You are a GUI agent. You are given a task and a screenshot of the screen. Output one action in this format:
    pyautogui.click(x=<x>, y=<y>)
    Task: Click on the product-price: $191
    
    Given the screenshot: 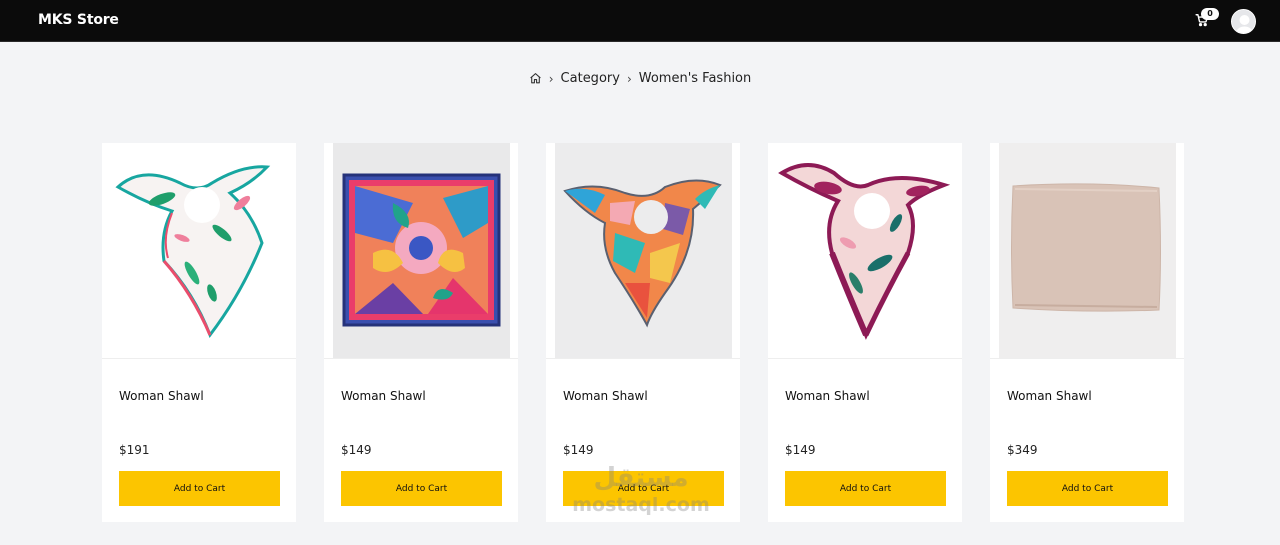 What is the action you would take?
    pyautogui.click(x=134, y=450)
    